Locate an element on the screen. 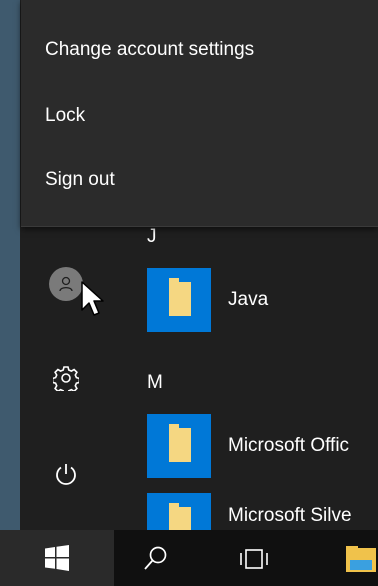  windows-logo-icon is located at coordinates (57, 558).